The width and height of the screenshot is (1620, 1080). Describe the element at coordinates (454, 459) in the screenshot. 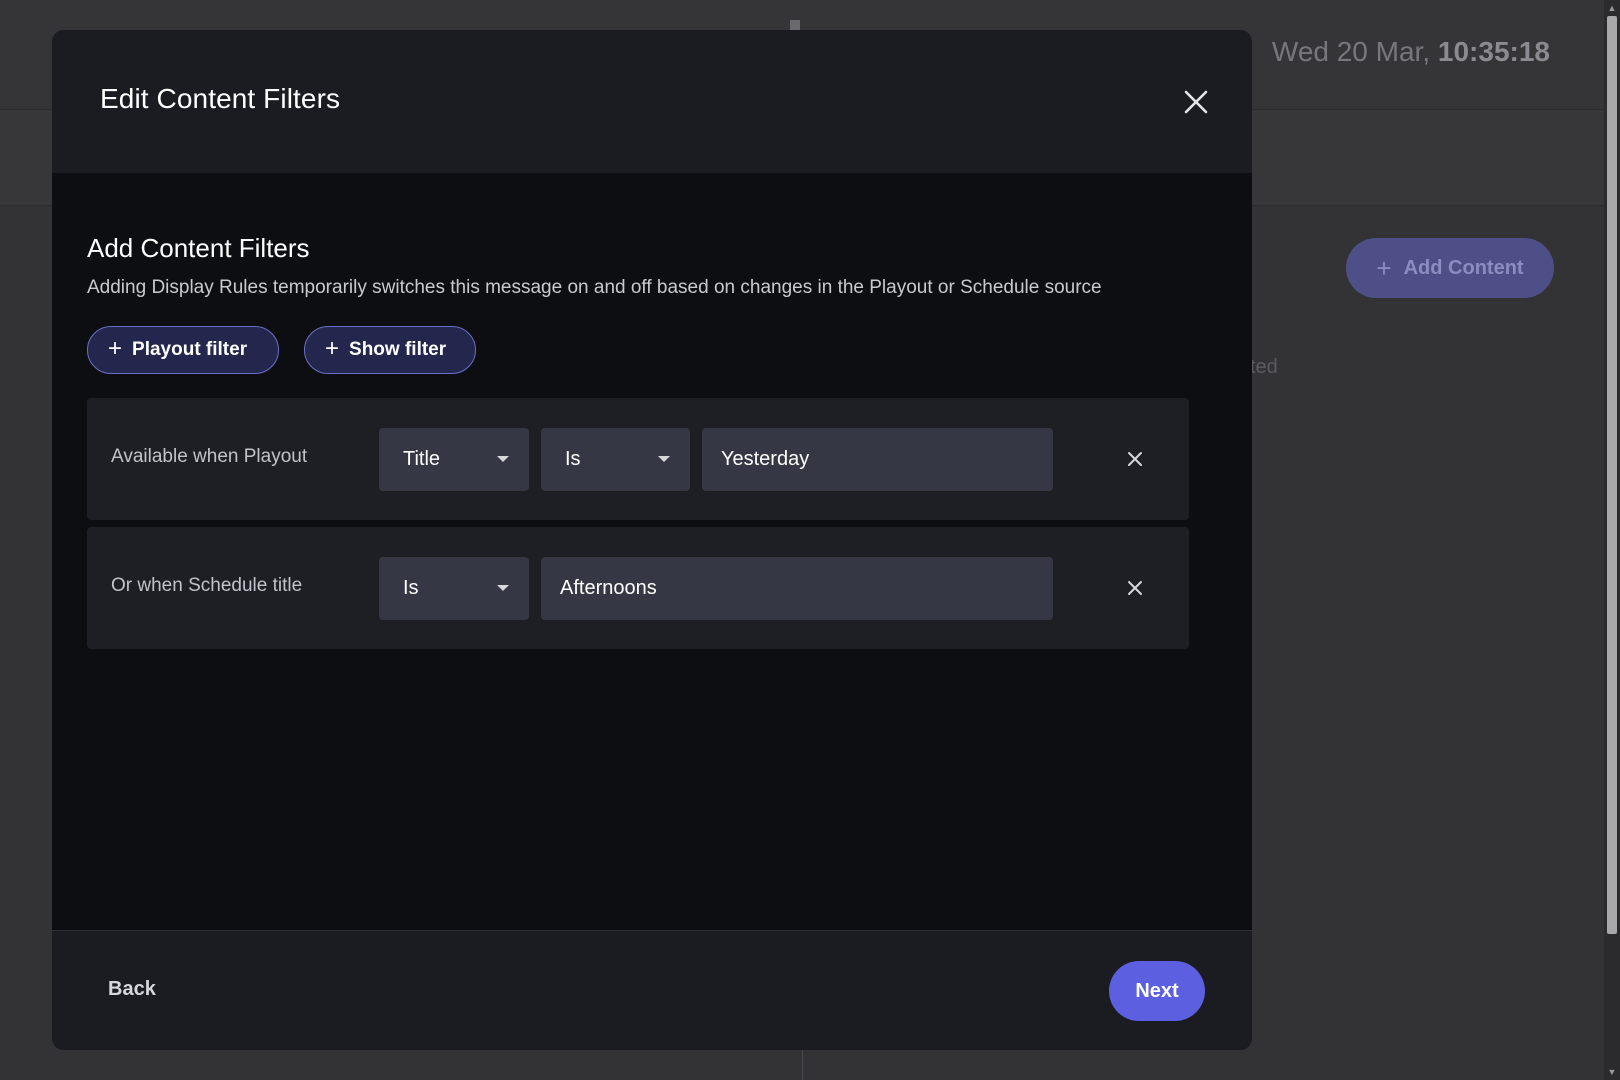

I see `field-select: Title` at that location.